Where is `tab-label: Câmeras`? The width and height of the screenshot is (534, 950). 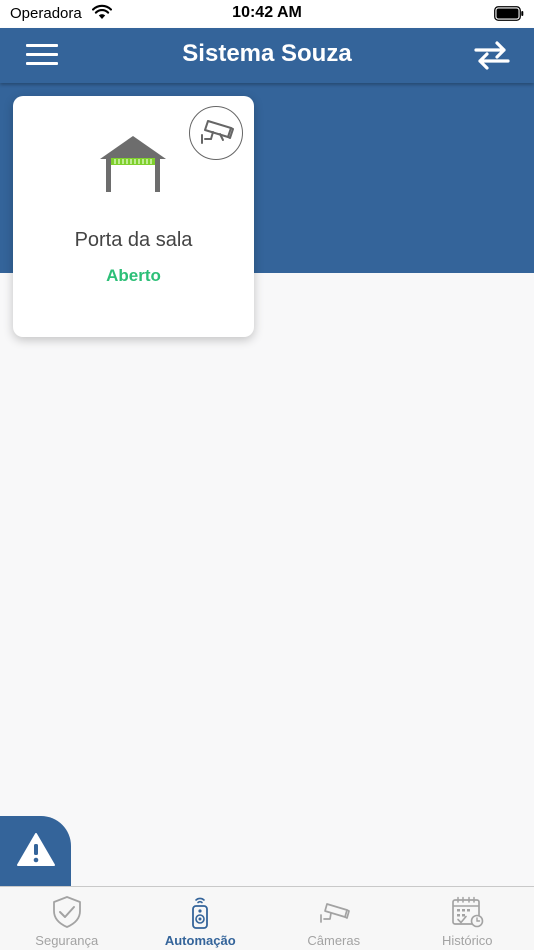 tab-label: Câmeras is located at coordinates (334, 940).